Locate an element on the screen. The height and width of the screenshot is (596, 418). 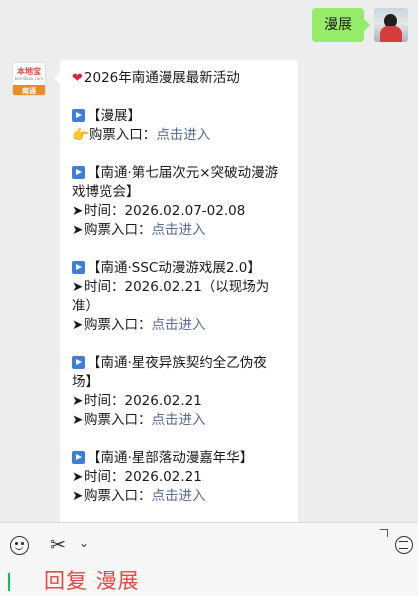
chevron-down-icon: ⌄ is located at coordinates (84, 543).